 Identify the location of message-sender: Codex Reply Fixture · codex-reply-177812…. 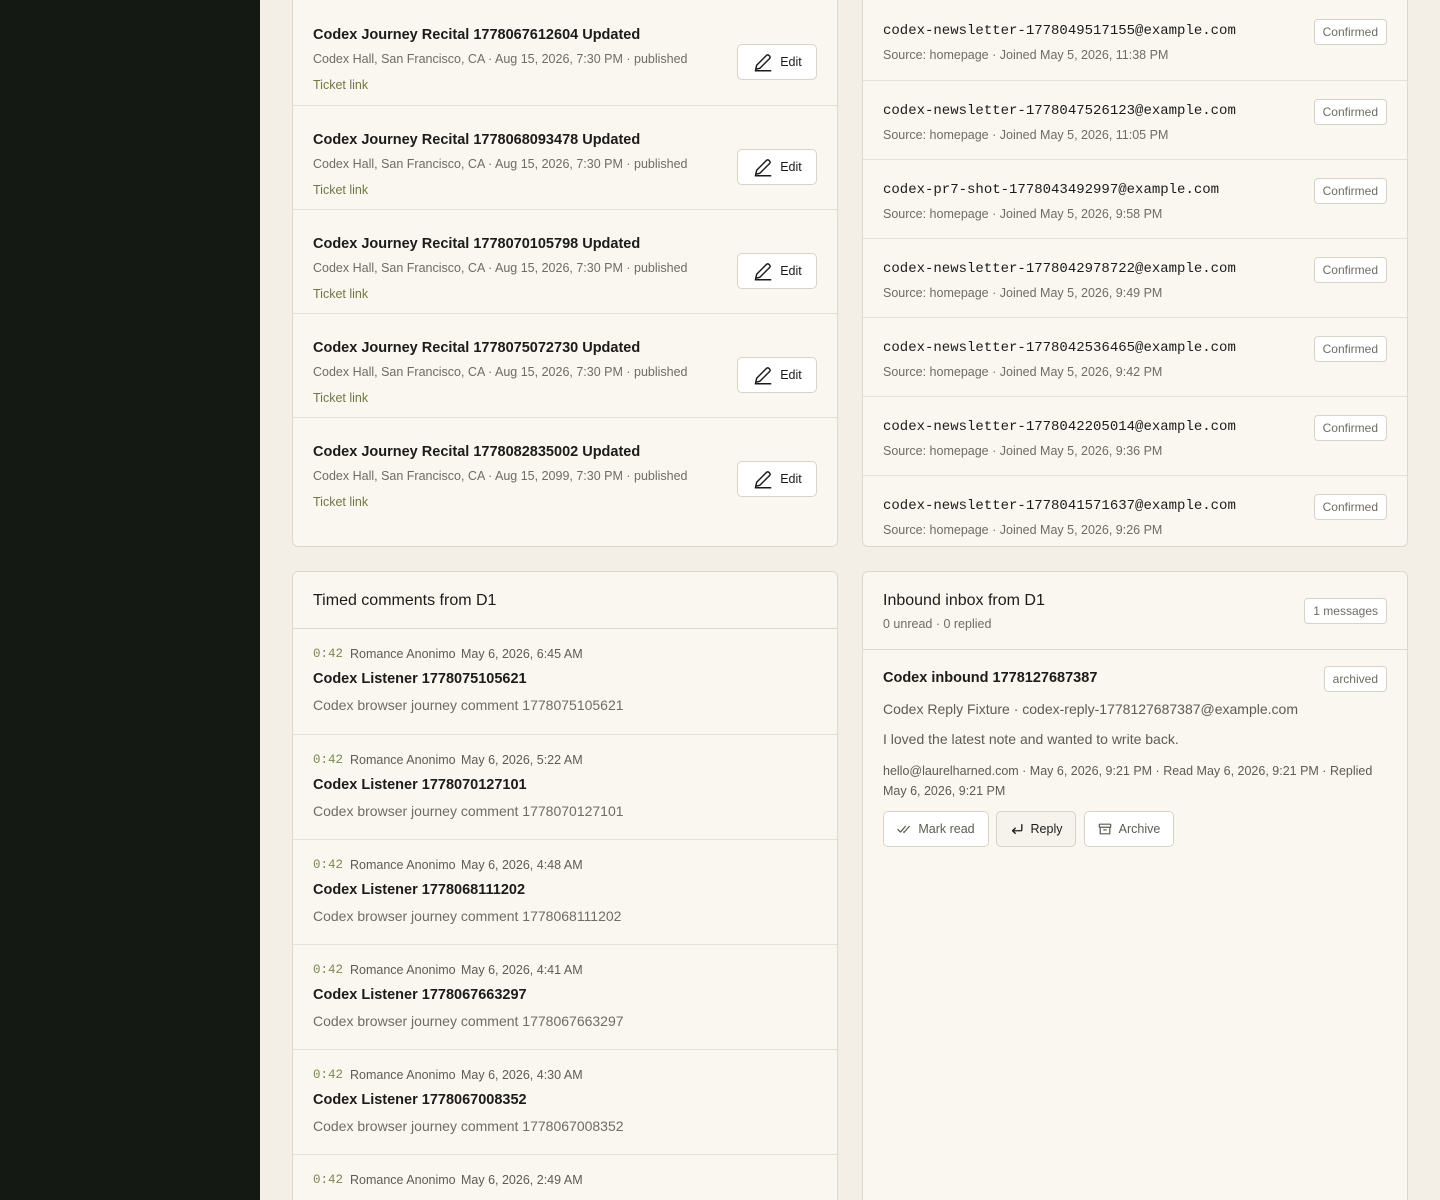
(1090, 709).